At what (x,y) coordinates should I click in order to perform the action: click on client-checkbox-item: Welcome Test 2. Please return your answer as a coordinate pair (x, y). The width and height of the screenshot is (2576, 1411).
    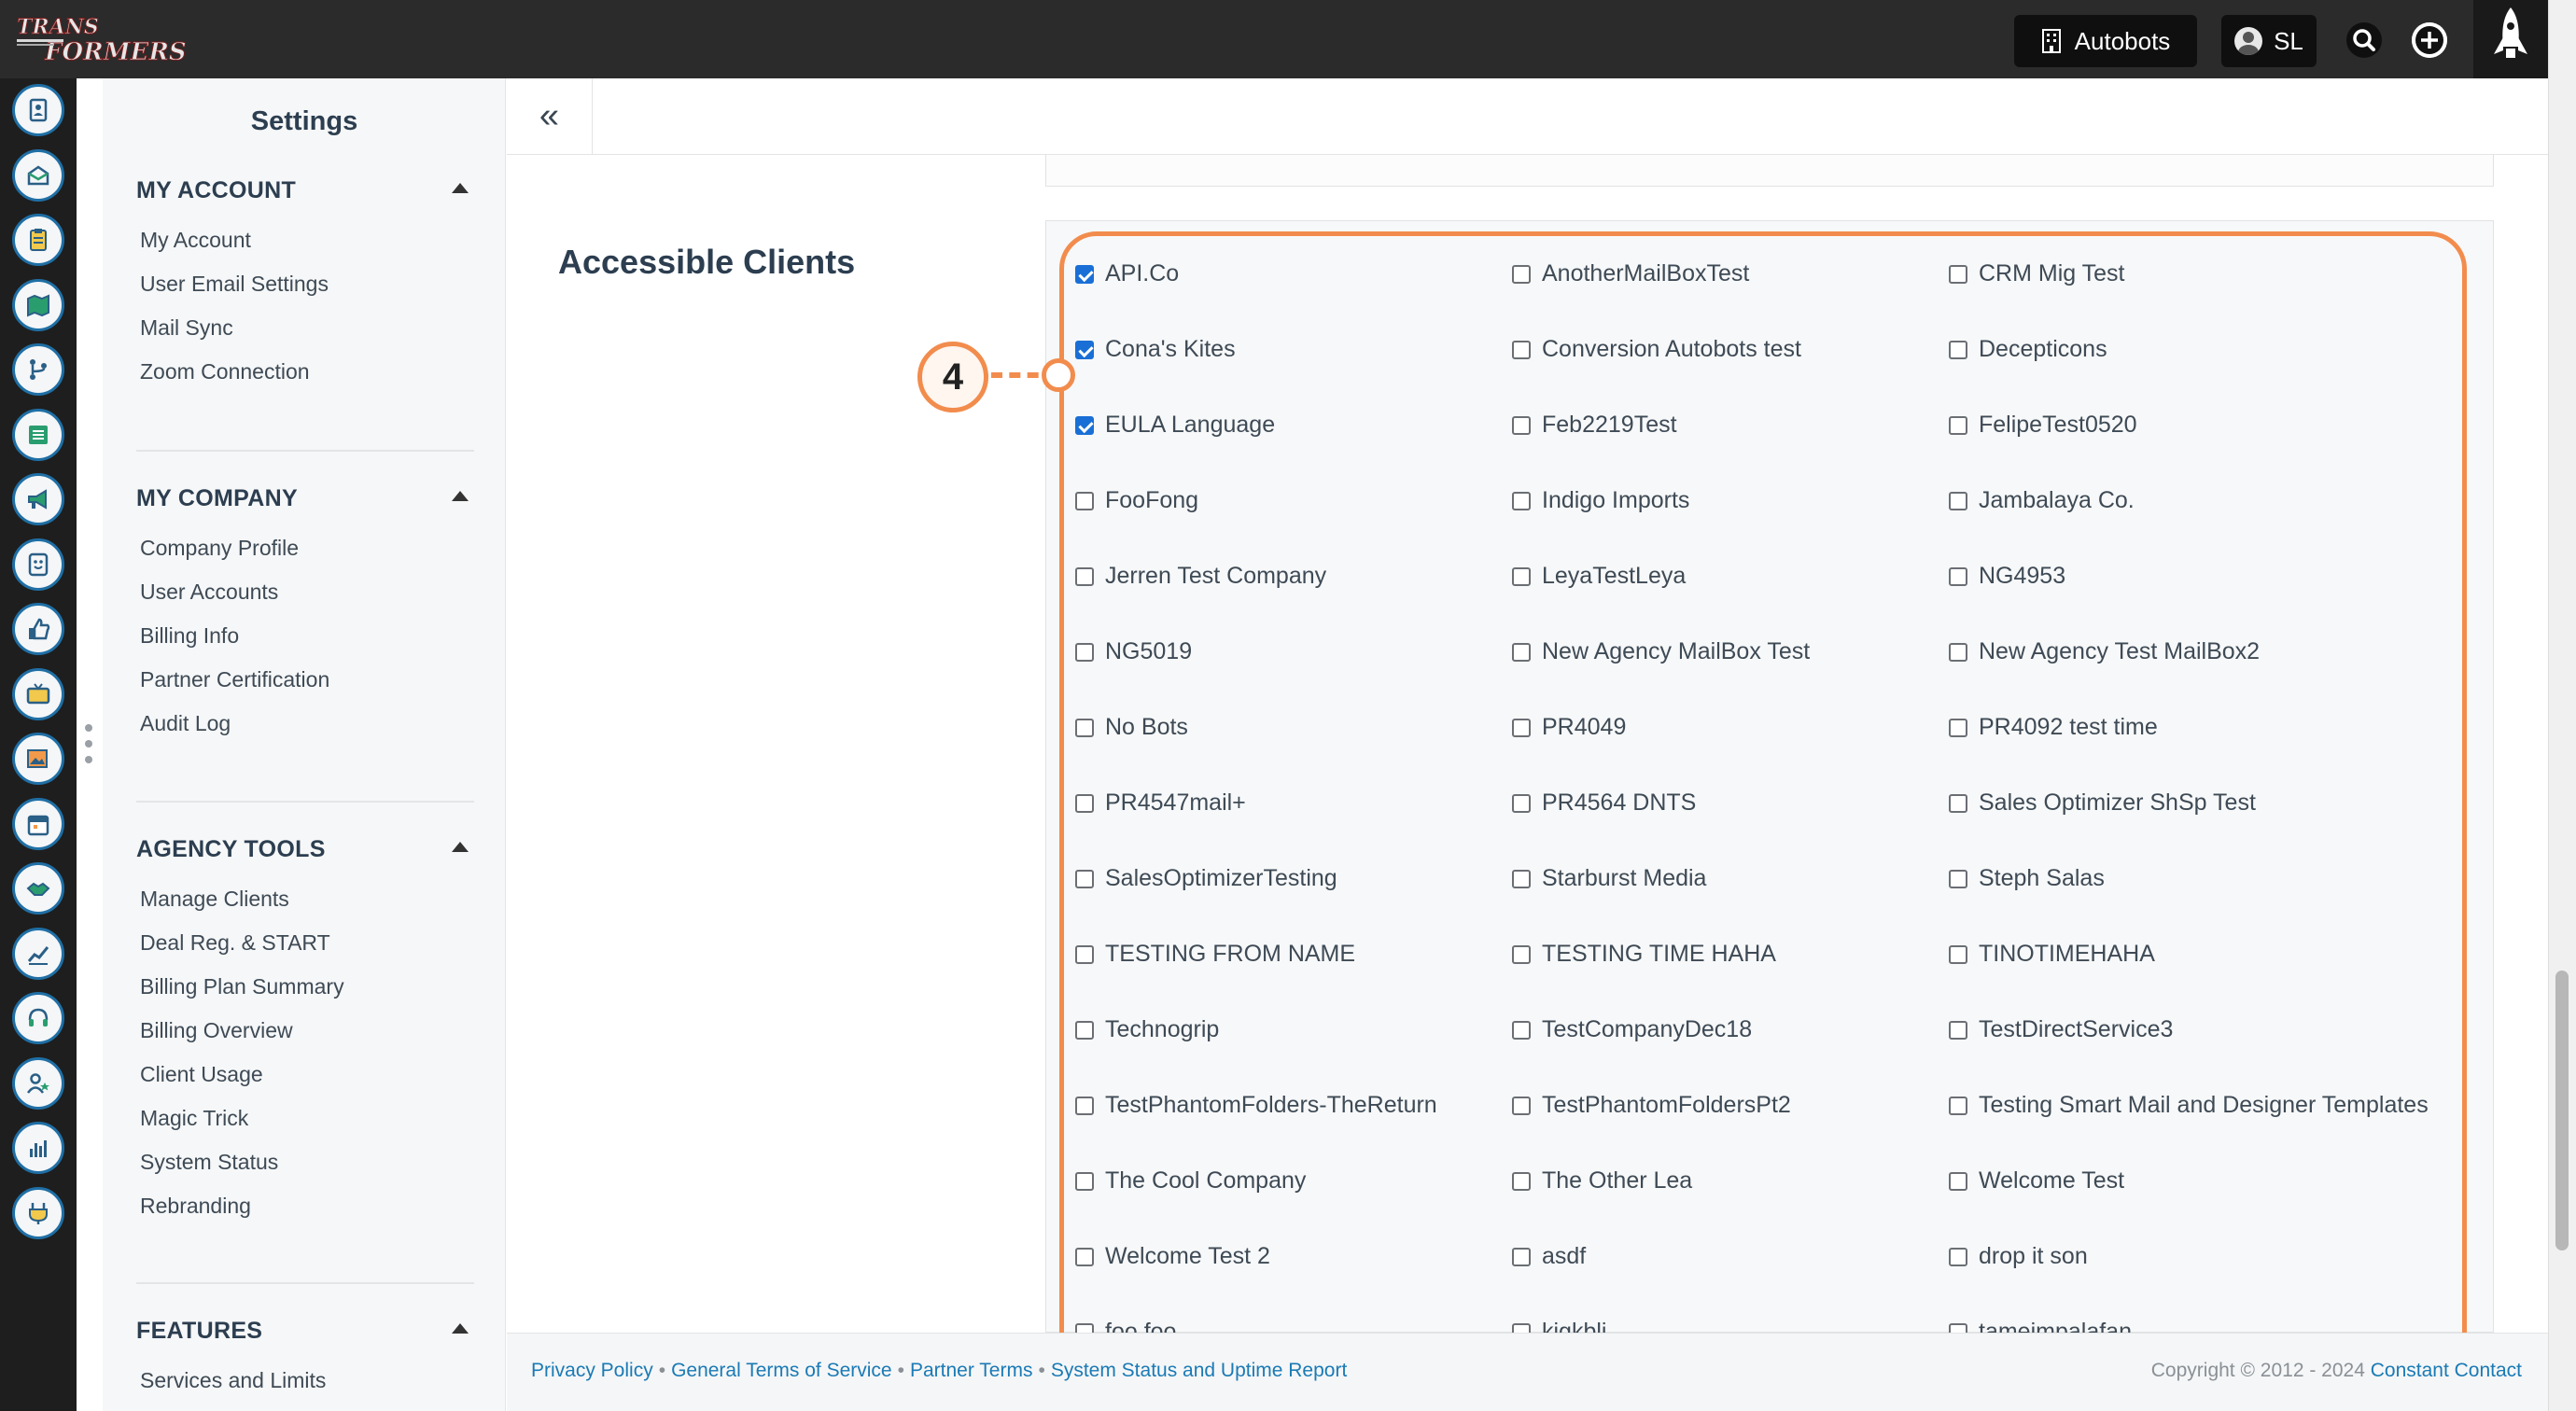
    Looking at the image, I should click on (1293, 1256).